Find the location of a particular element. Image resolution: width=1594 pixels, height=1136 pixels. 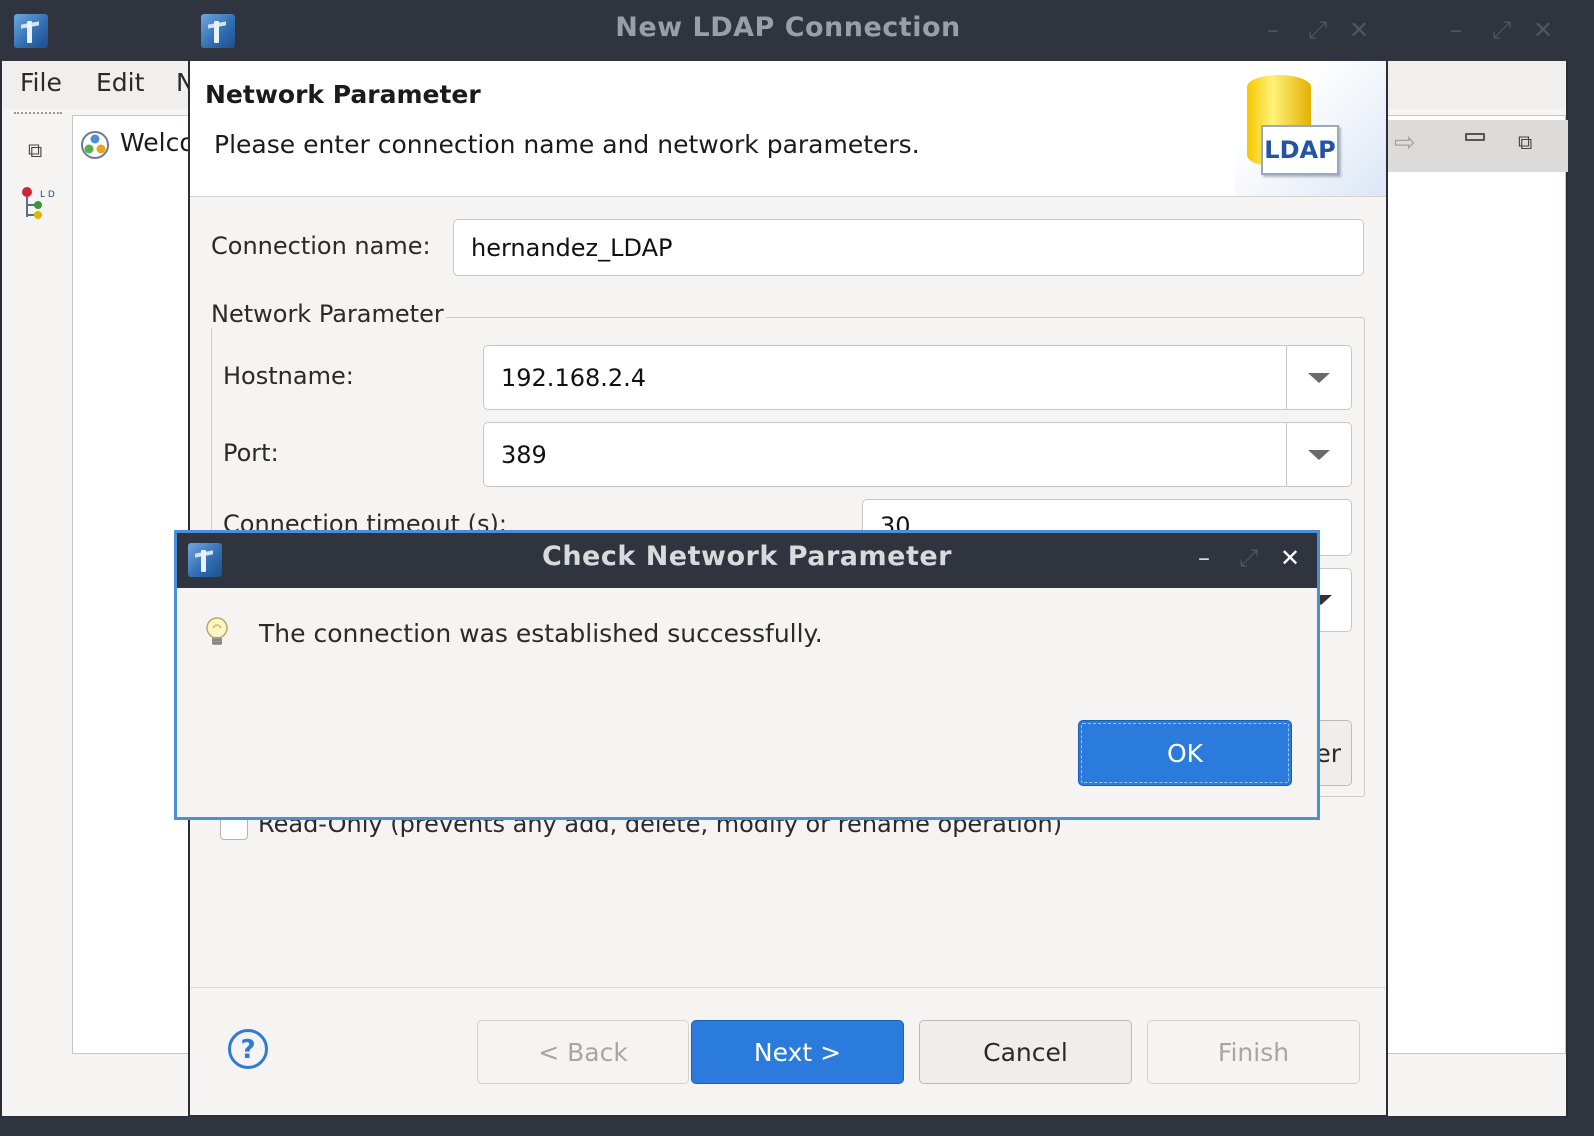

hostname-value: 192.168.2.4 is located at coordinates (574, 377).